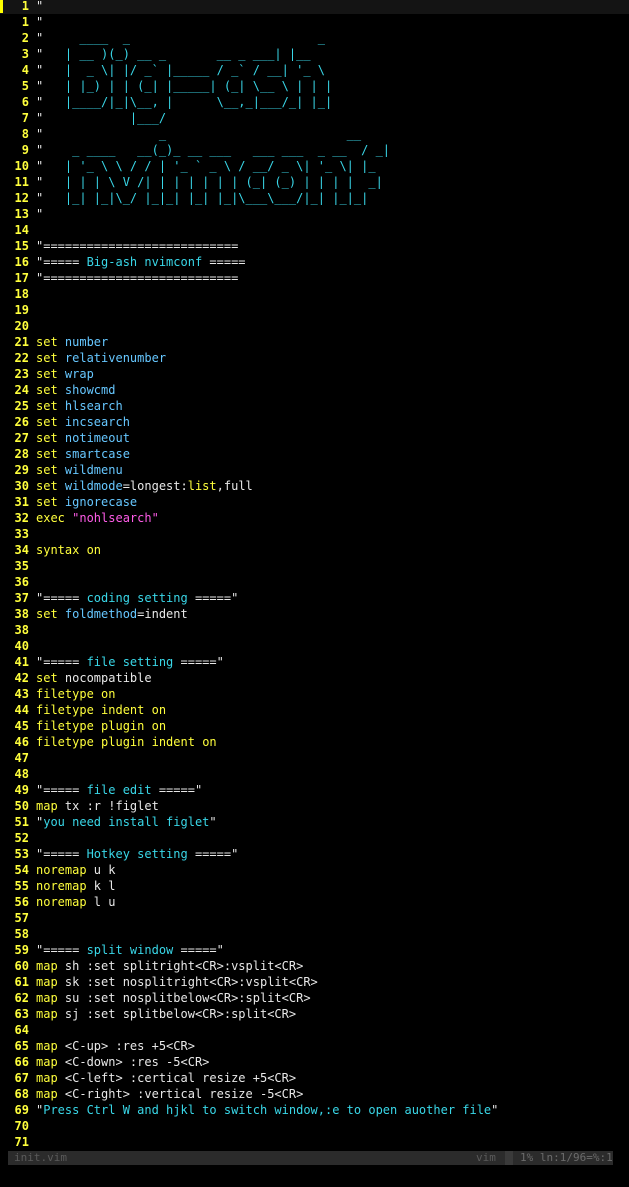 Image resolution: width=629 pixels, height=1187 pixels. I want to click on editor-line: 23 set wrap, so click(314, 374).